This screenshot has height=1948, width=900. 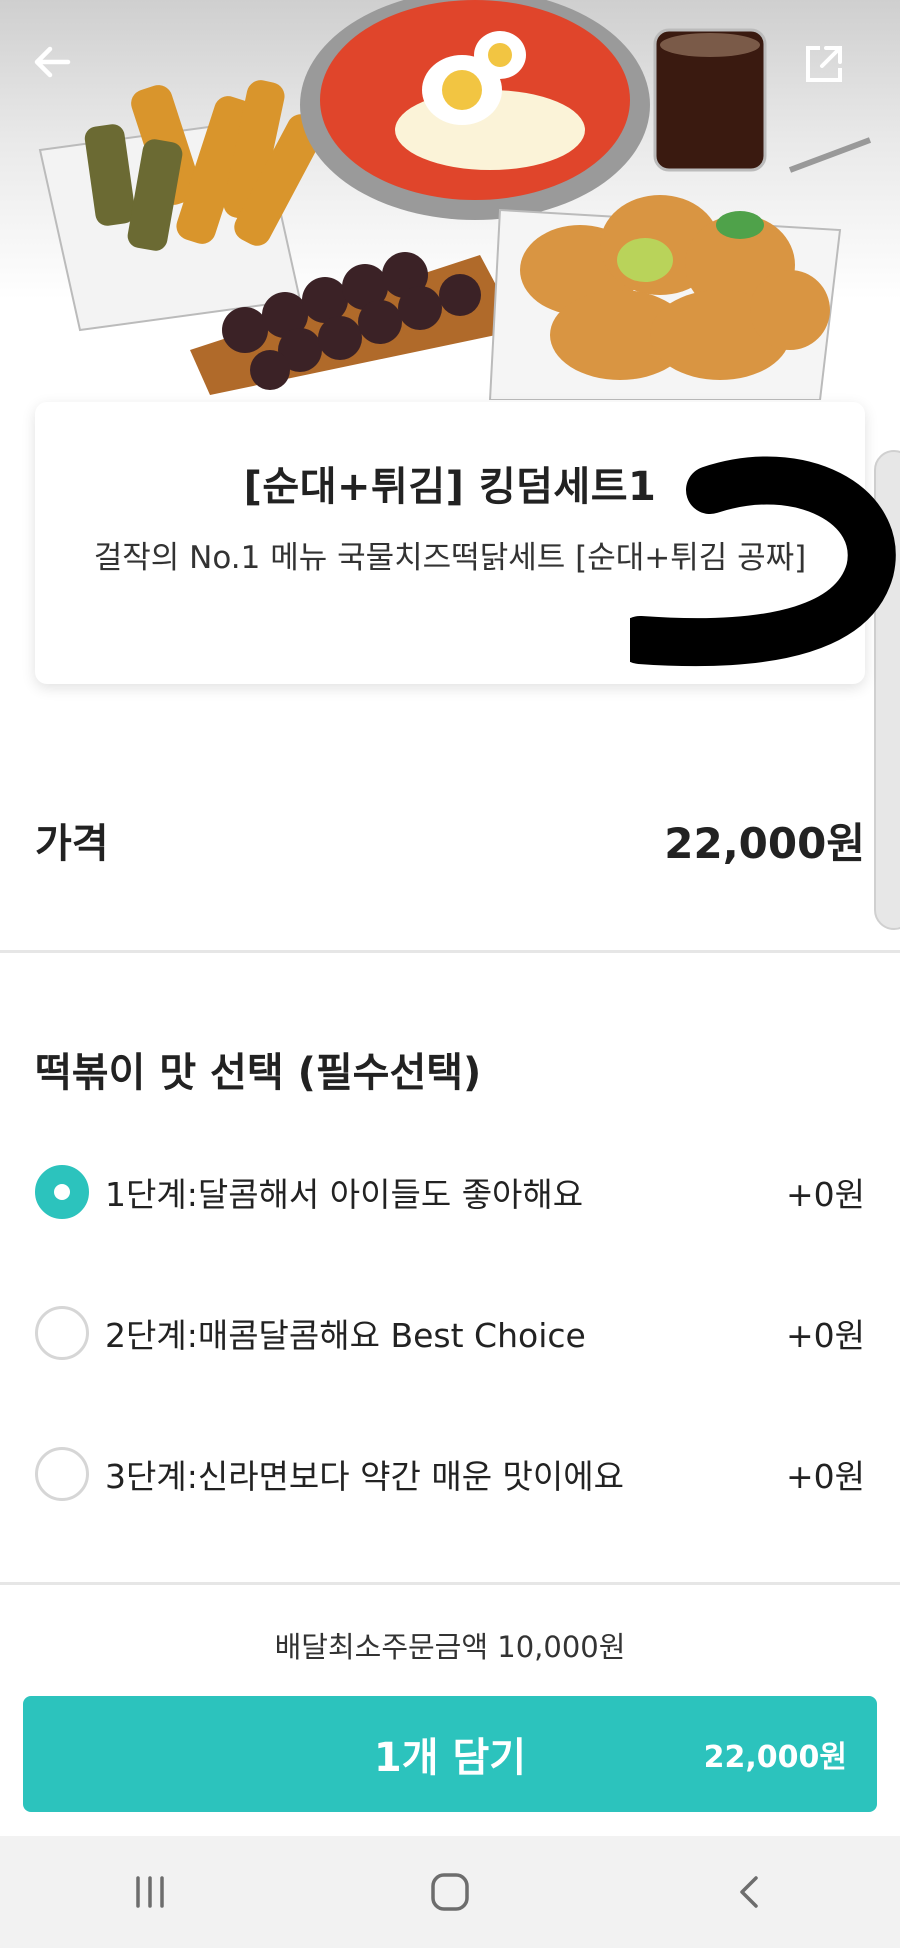 I want to click on share-button, so click(x=835, y=75).